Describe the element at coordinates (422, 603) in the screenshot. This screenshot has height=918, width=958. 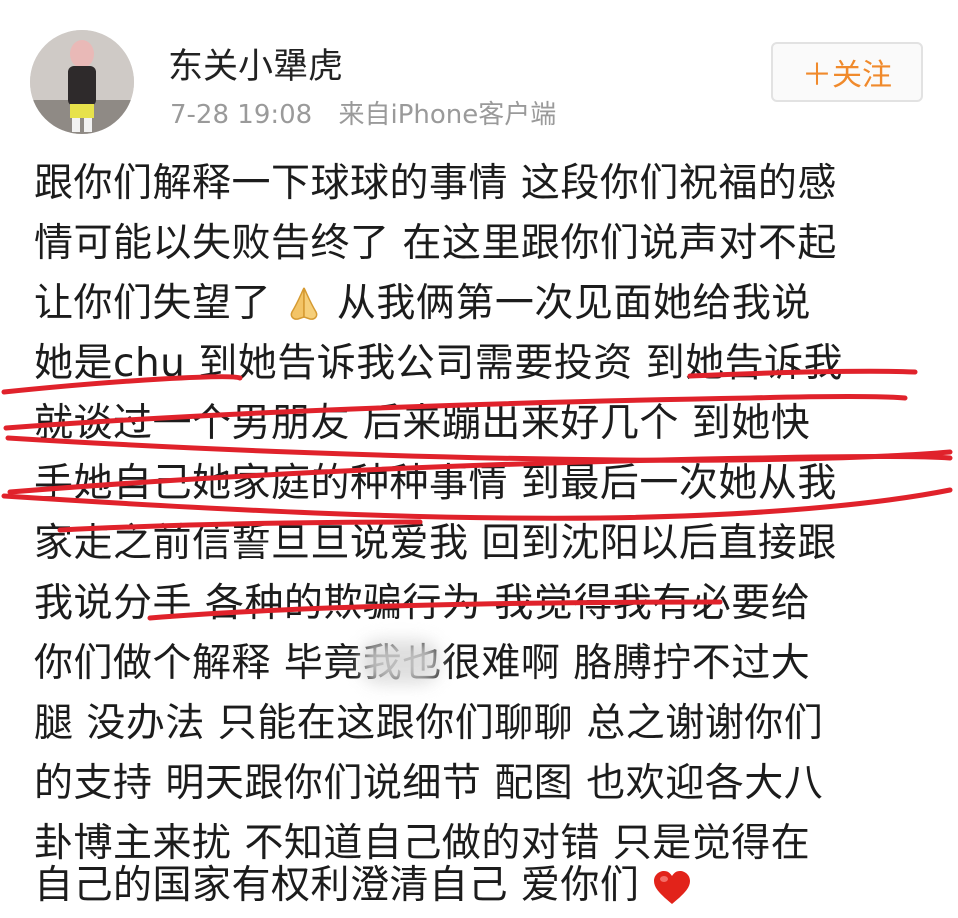
I see `post-line: 我说分手 各种的欺骗行为 我觉得我有必要给` at that location.